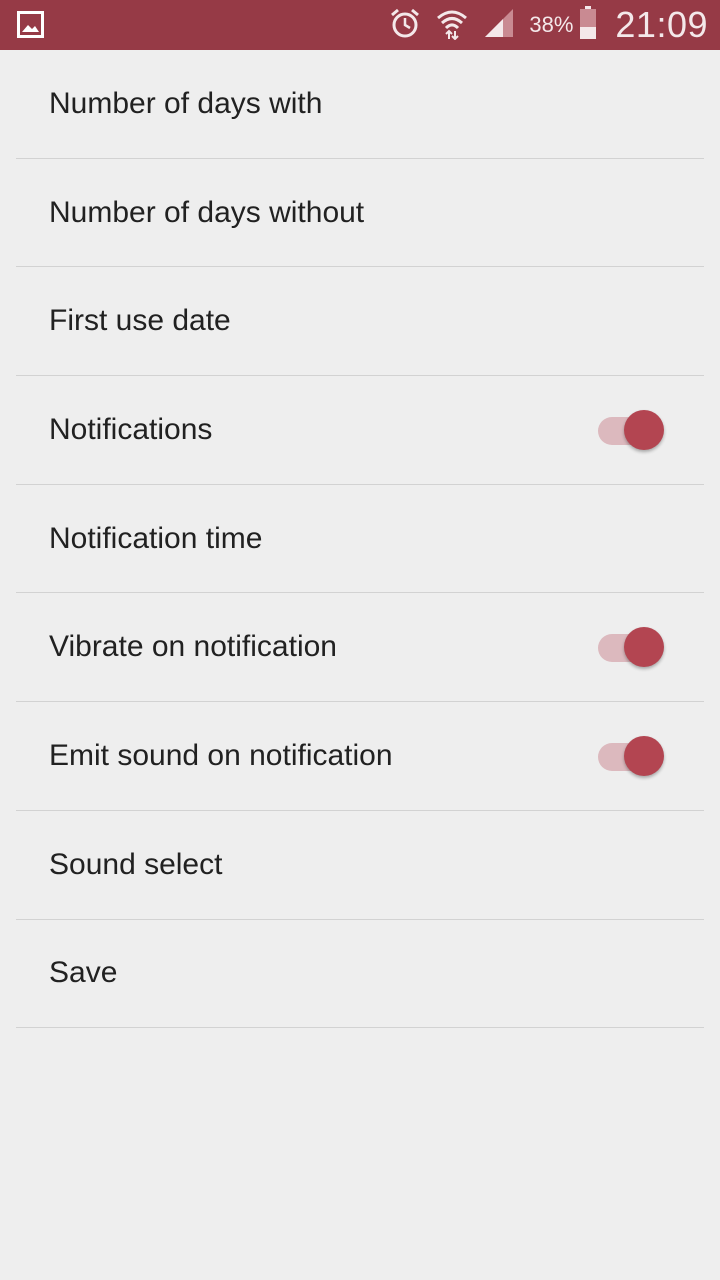 The image size is (720, 1280). Describe the element at coordinates (360, 865) in the screenshot. I see `setting-sound-select: Sound select` at that location.